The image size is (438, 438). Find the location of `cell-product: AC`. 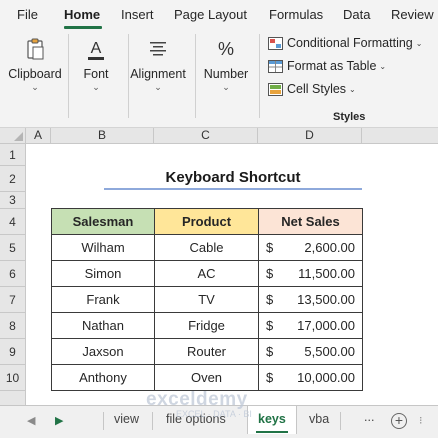

cell-product: AC is located at coordinates (206, 273).